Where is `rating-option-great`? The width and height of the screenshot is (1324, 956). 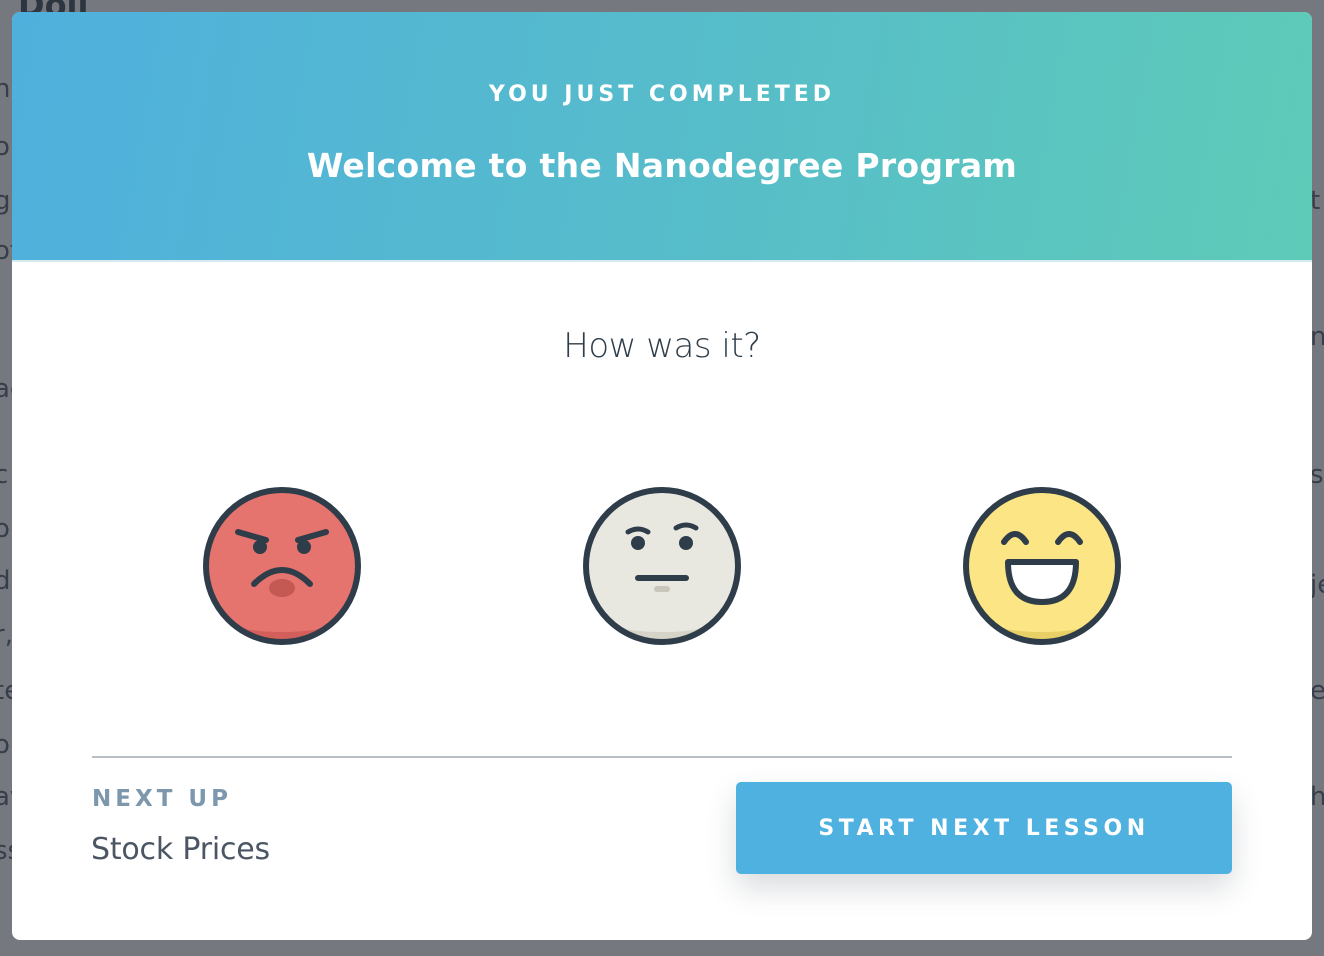
rating-option-great is located at coordinates (1042, 566).